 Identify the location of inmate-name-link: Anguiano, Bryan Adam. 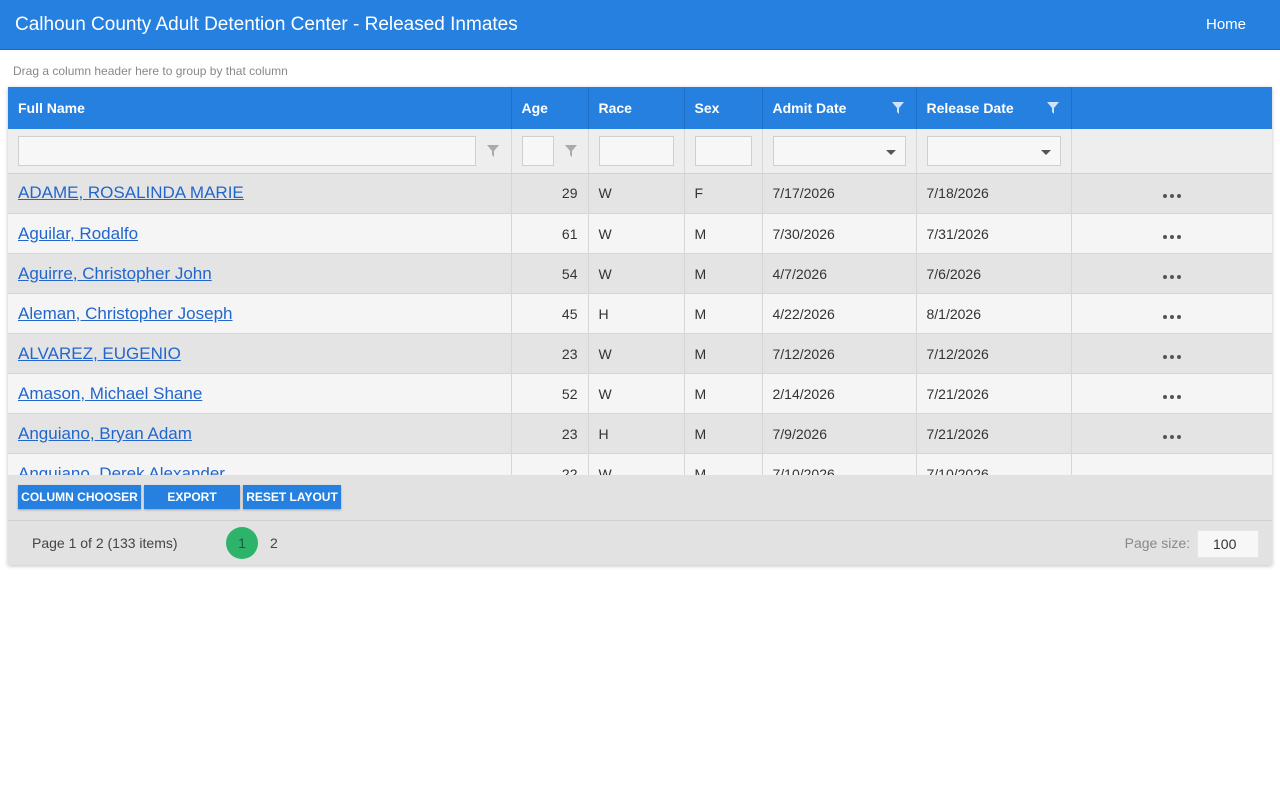
(105, 433).